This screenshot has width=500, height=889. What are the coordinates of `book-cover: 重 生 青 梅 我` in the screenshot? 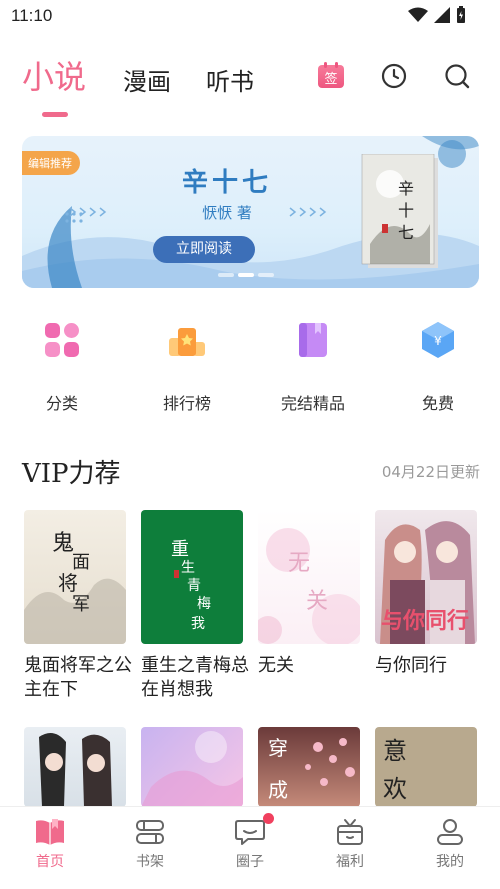 It's located at (192, 577).